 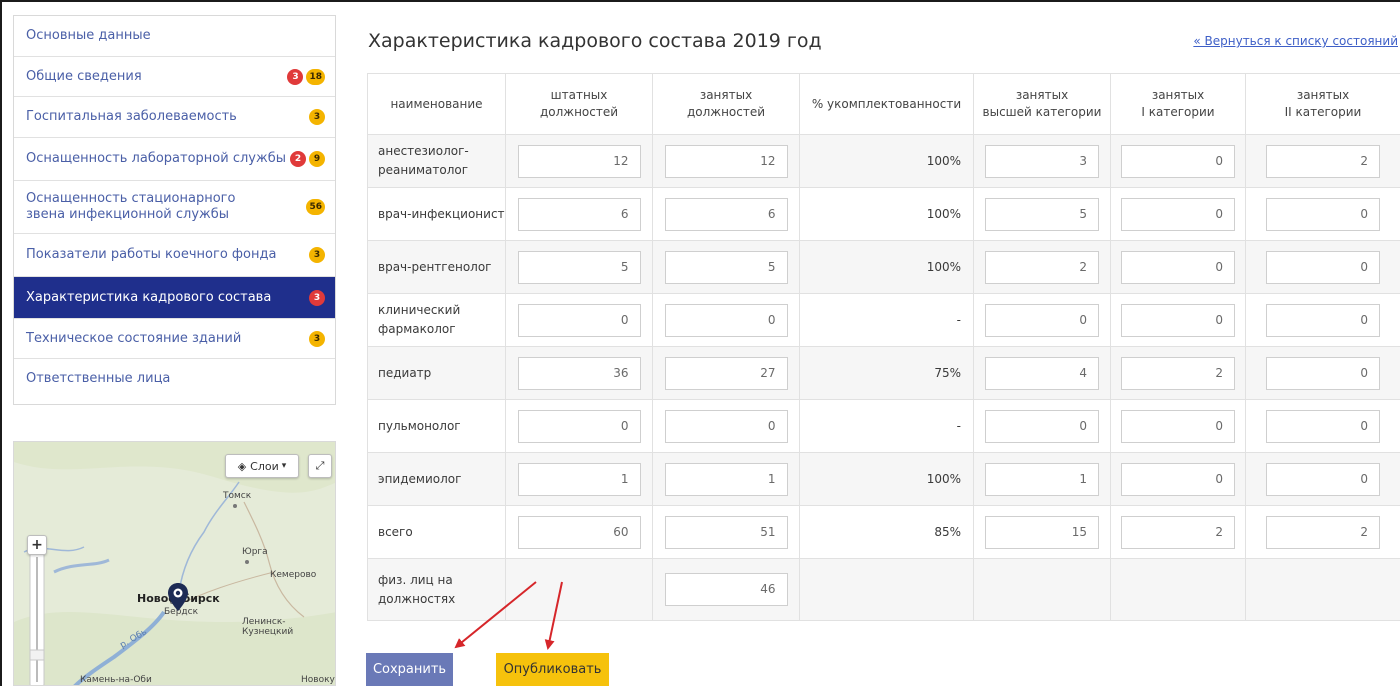 I want to click on completeness-percent: 75%, so click(x=886, y=373).